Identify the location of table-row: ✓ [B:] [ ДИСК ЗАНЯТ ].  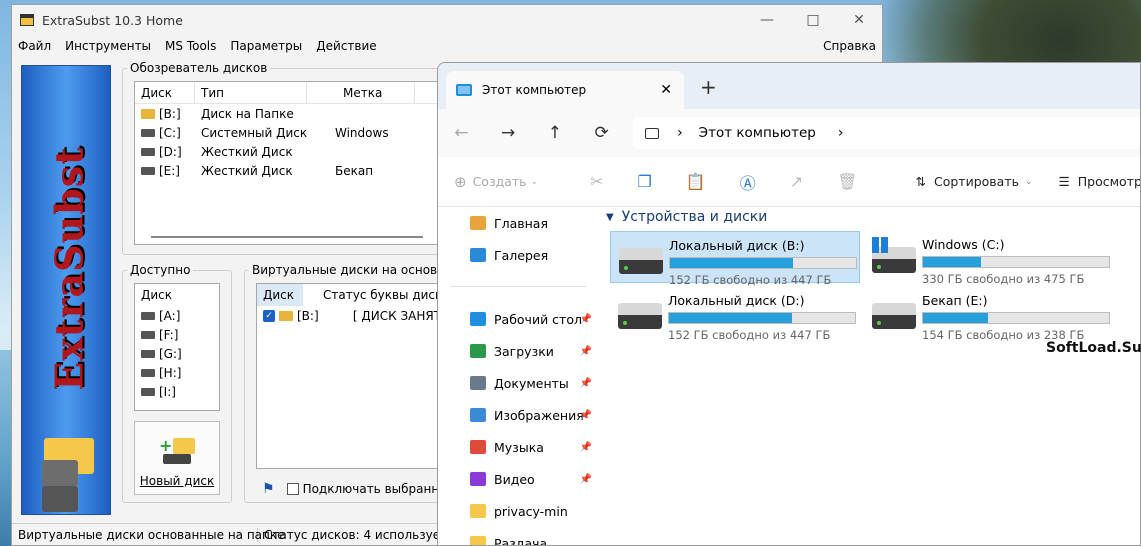
(350, 315).